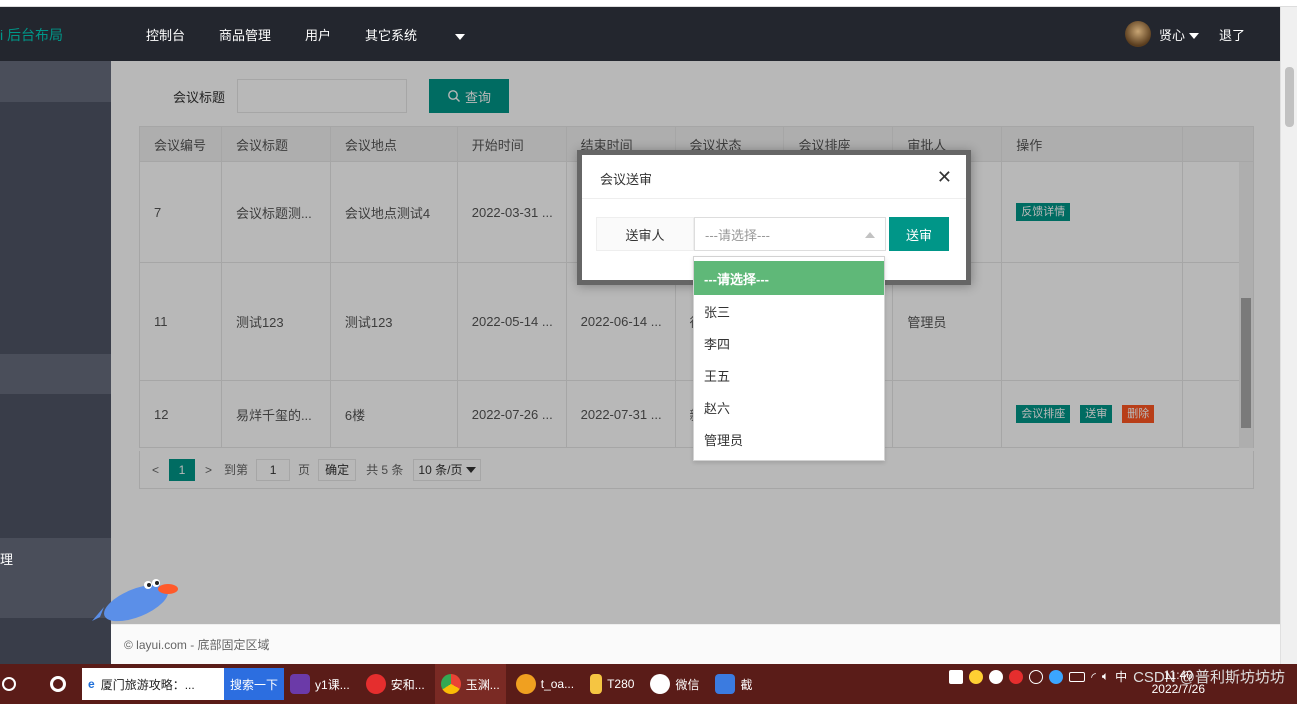  What do you see at coordinates (1043, 414) in the screenshot?
I see `seat-arrangement-button: 会议排座` at bounding box center [1043, 414].